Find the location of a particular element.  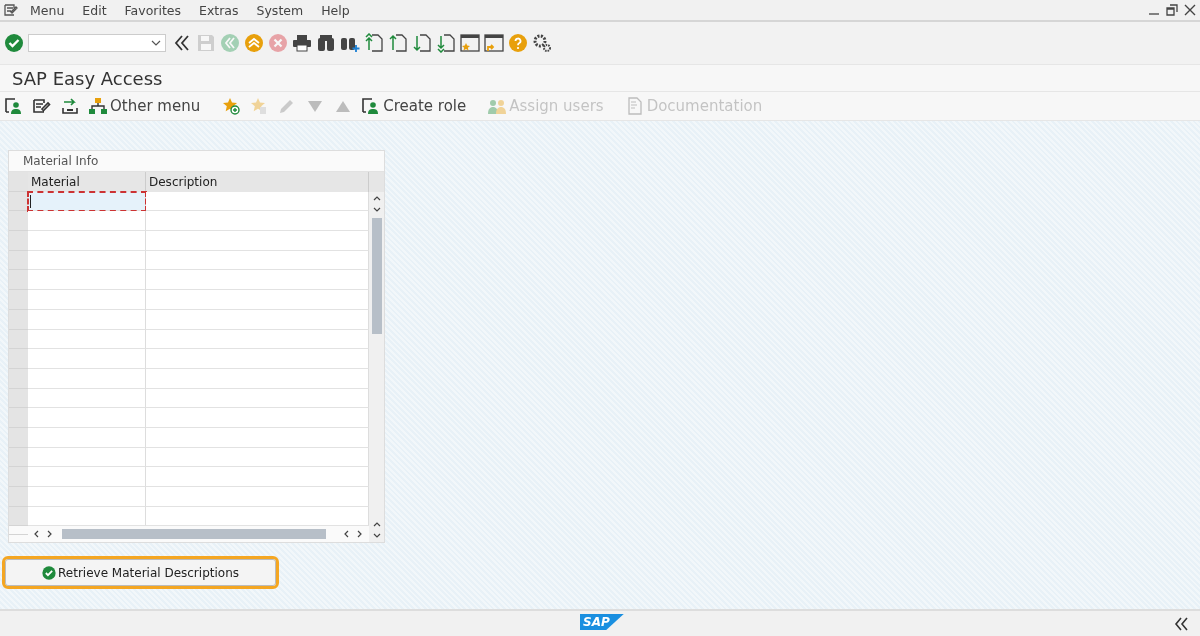

print-icon is located at coordinates (302, 43).